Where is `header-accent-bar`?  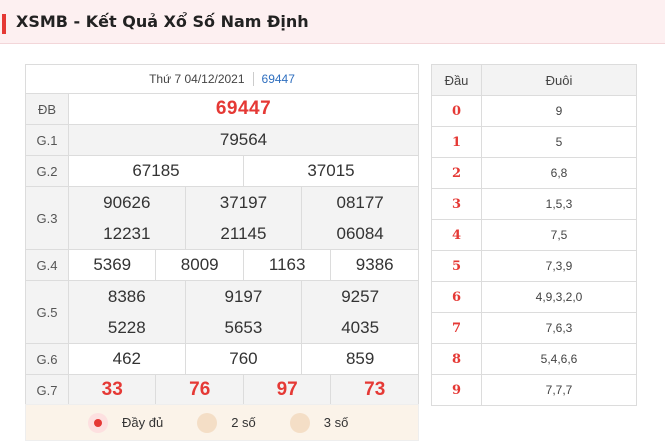 header-accent-bar is located at coordinates (4, 24).